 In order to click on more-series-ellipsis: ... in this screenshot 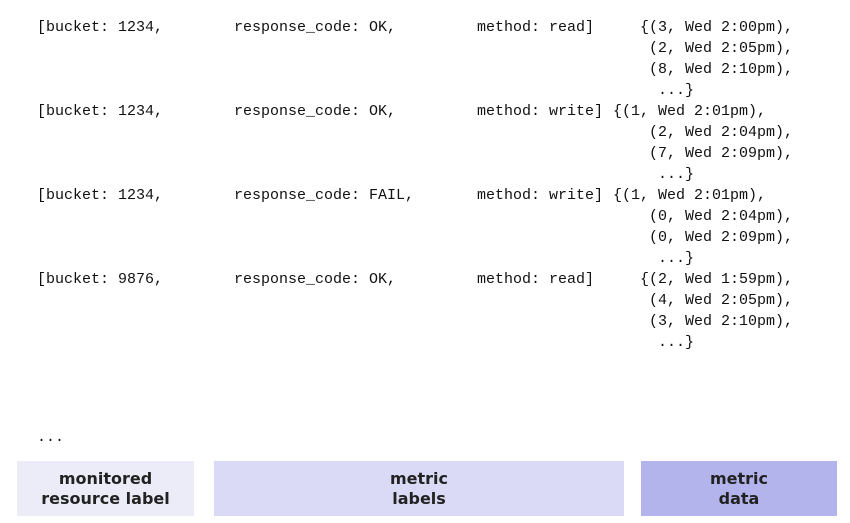, I will do `click(51, 437)`.